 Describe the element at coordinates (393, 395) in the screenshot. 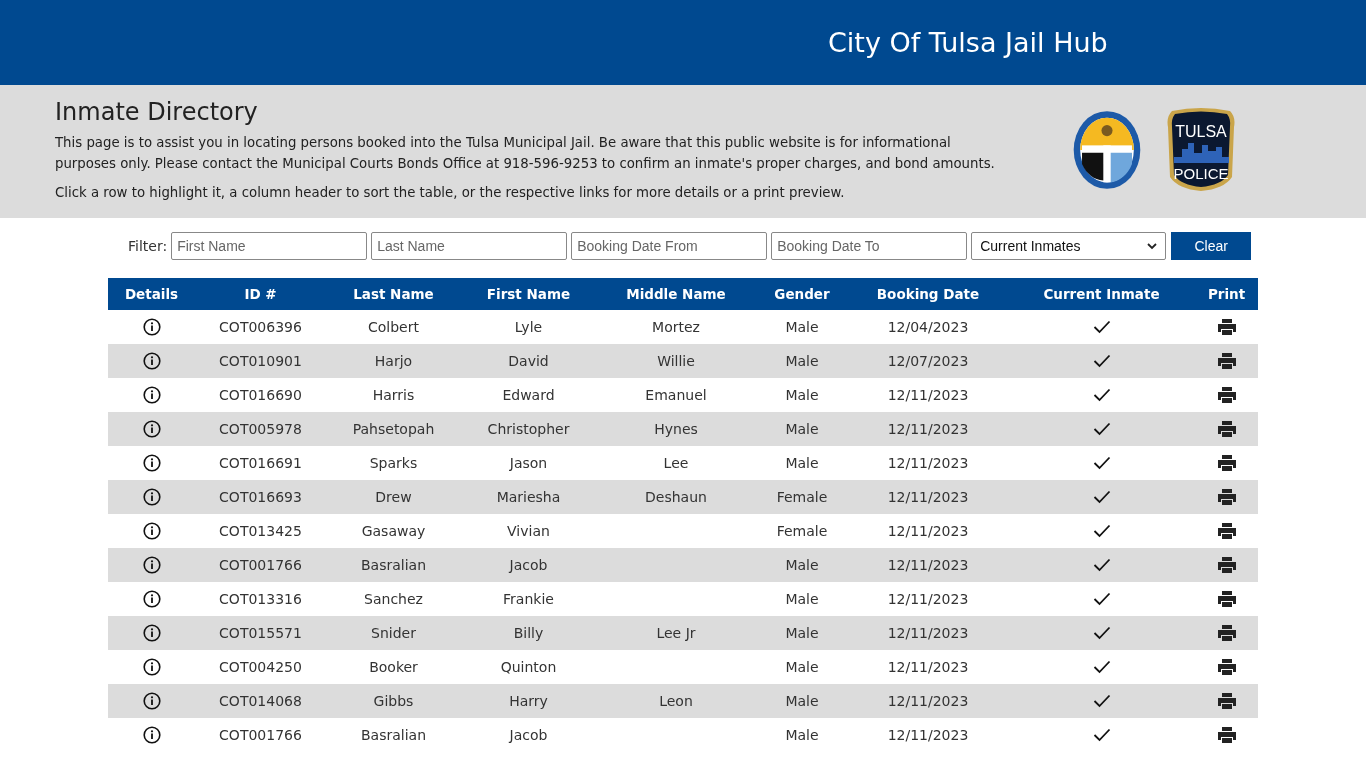

I see `table-cell: Harris` at that location.